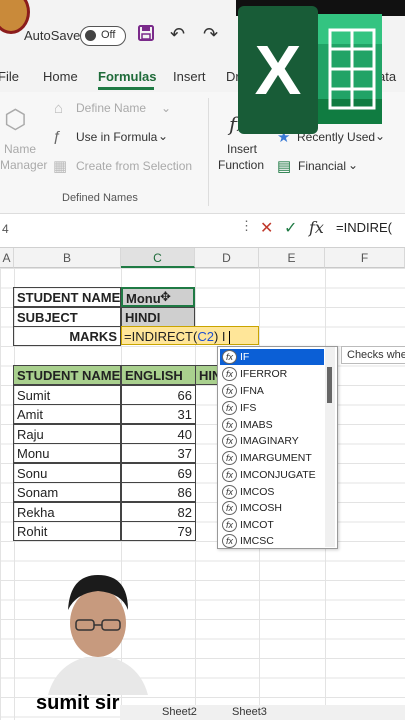  Describe the element at coordinates (310, 70) in the screenshot. I see `excel-logo-icon: X` at that location.